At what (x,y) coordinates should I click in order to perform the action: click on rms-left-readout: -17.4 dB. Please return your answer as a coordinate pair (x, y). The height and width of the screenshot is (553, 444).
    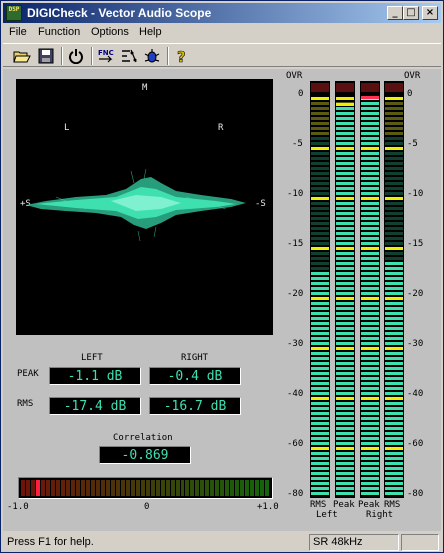
    Looking at the image, I should click on (95, 406).